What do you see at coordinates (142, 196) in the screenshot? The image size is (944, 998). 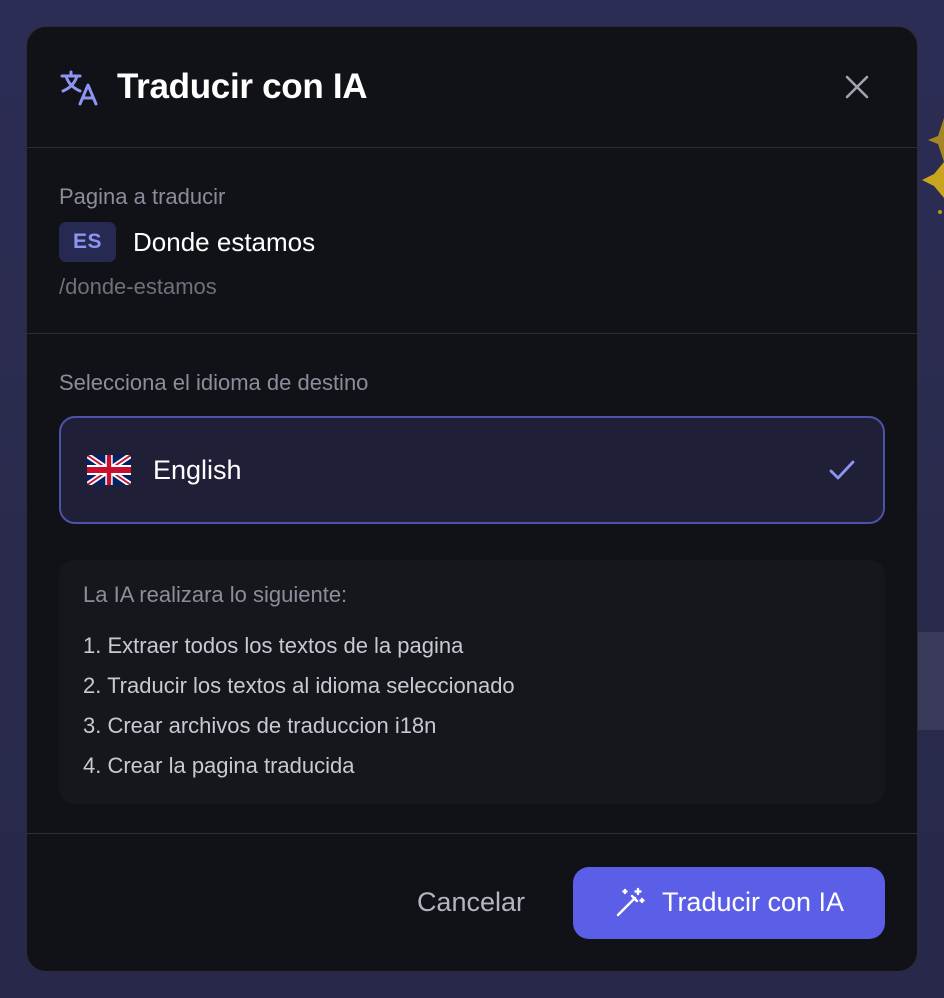 I see `source-page-label: Pagina a traducir` at bounding box center [142, 196].